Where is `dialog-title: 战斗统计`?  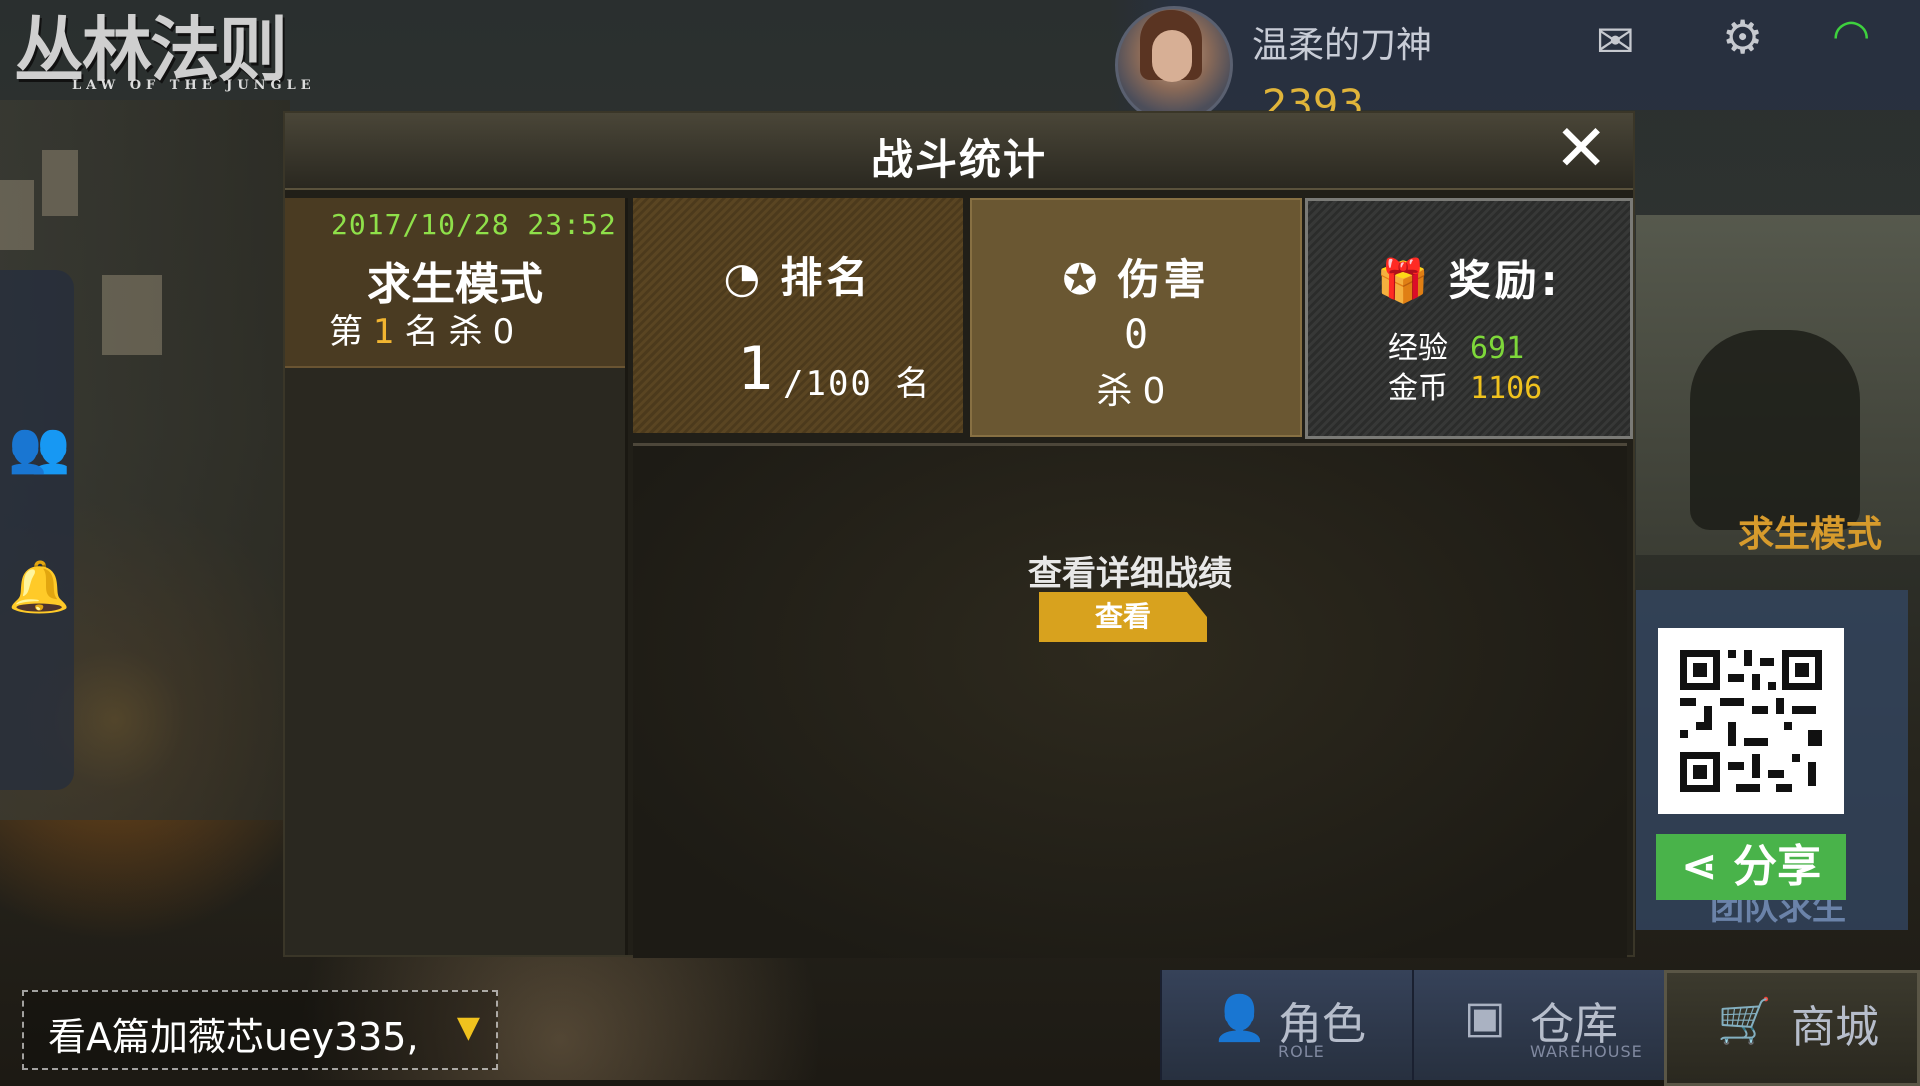 dialog-title: 战斗统计 is located at coordinates (958, 159).